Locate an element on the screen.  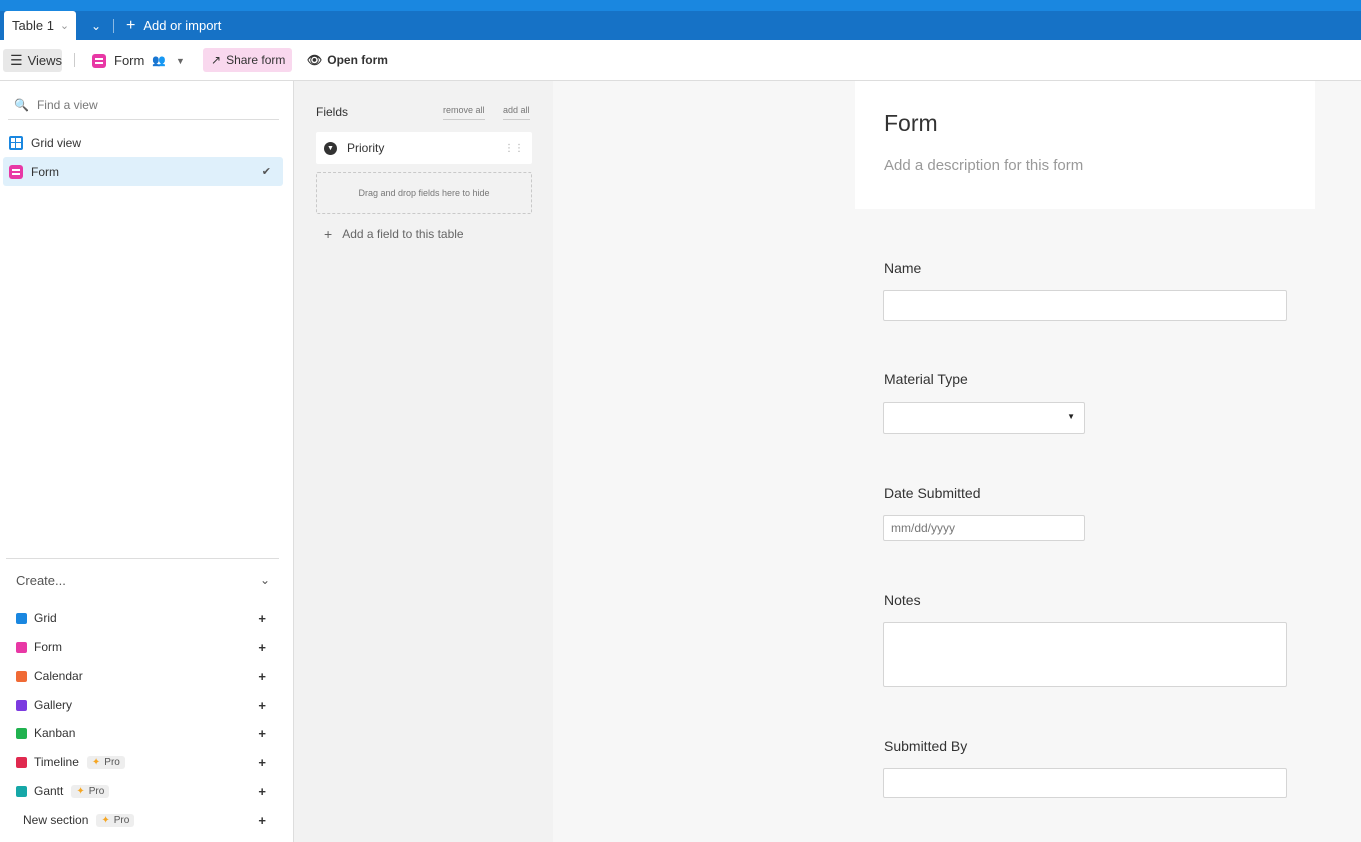
field-label-notes: Notes is located at coordinates (902, 600).